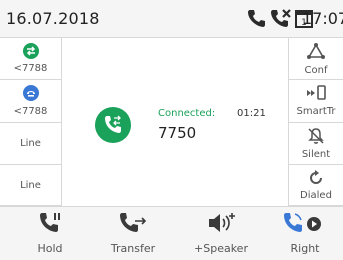 The image size is (343, 260). What do you see at coordinates (316, 177) in the screenshot?
I see `redial-icon` at bounding box center [316, 177].